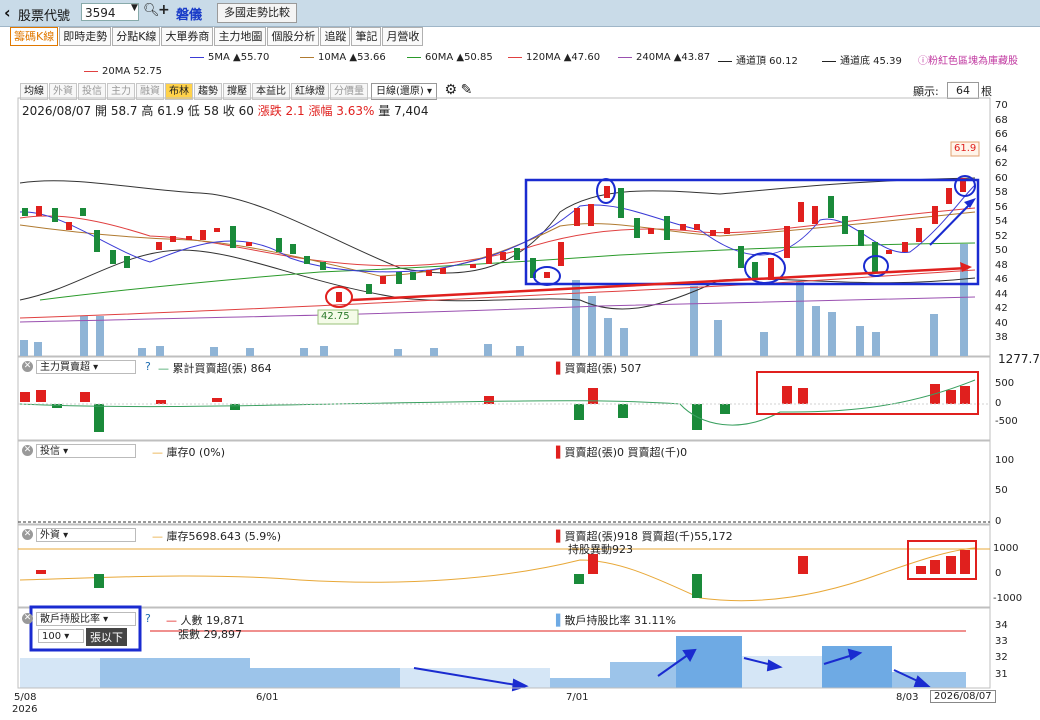  Describe the element at coordinates (963, 696) in the screenshot. I see `current-date-label: 2026/08/07` at that location.